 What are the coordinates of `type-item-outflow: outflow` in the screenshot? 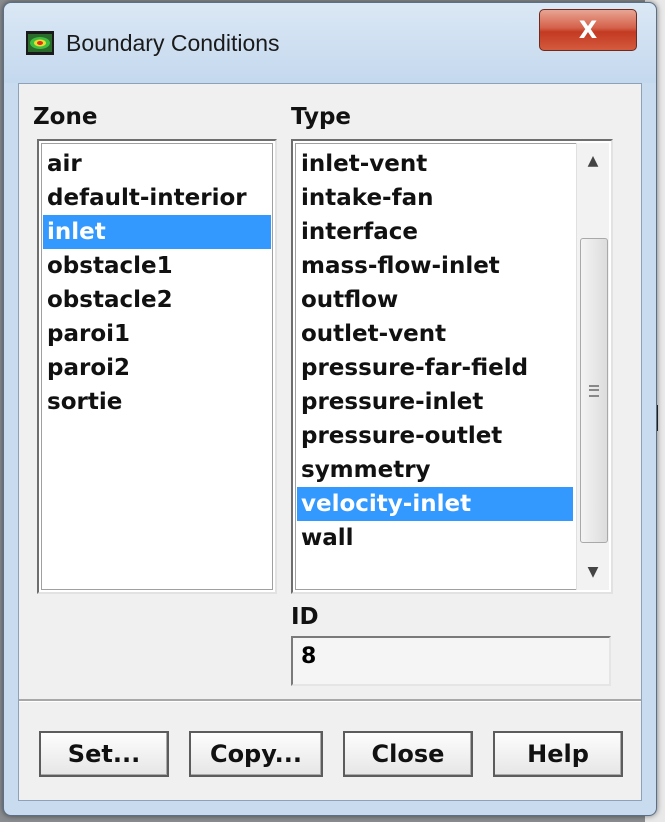 It's located at (435, 300).